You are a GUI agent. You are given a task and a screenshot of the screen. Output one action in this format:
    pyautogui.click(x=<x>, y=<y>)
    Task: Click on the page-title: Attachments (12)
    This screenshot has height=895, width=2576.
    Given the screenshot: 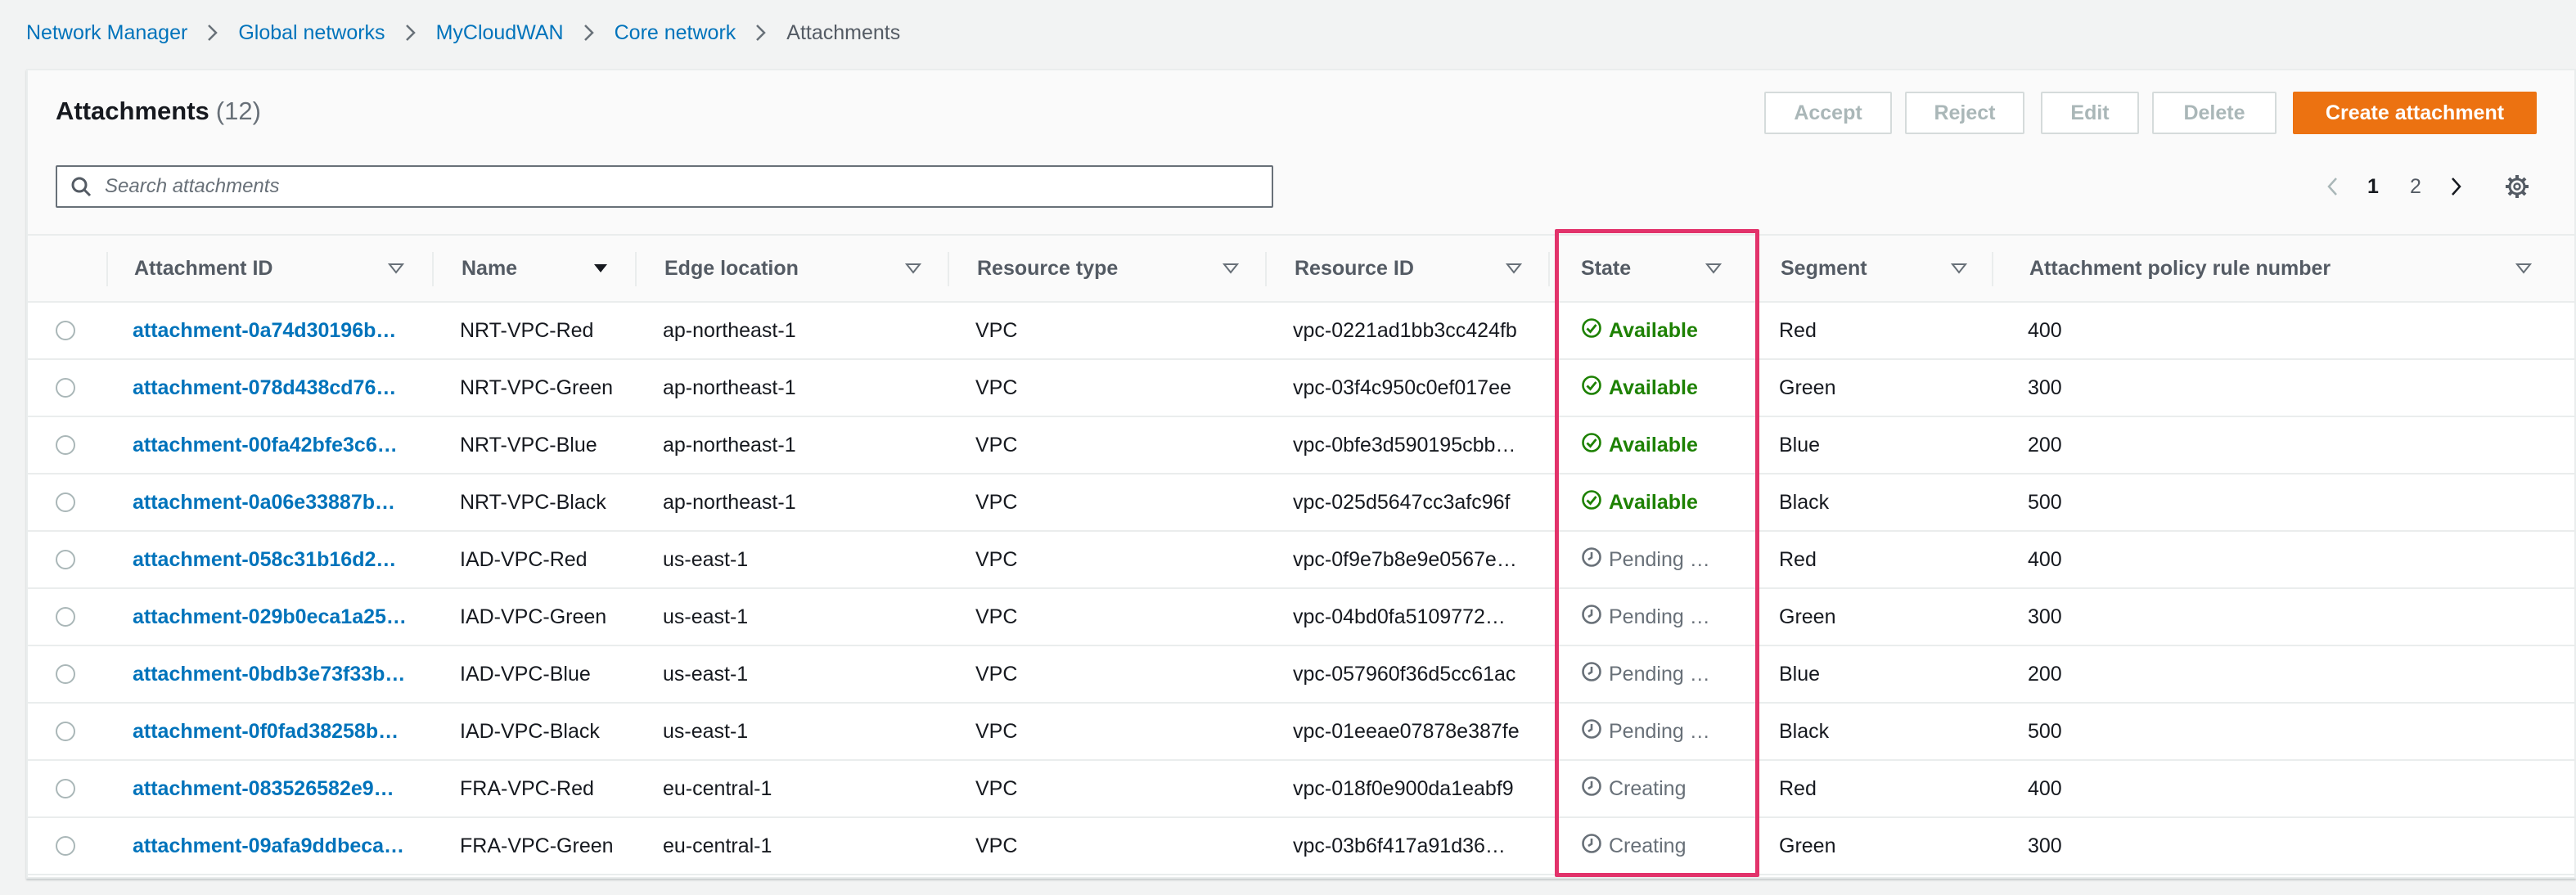 What is the action you would take?
    pyautogui.click(x=158, y=111)
    